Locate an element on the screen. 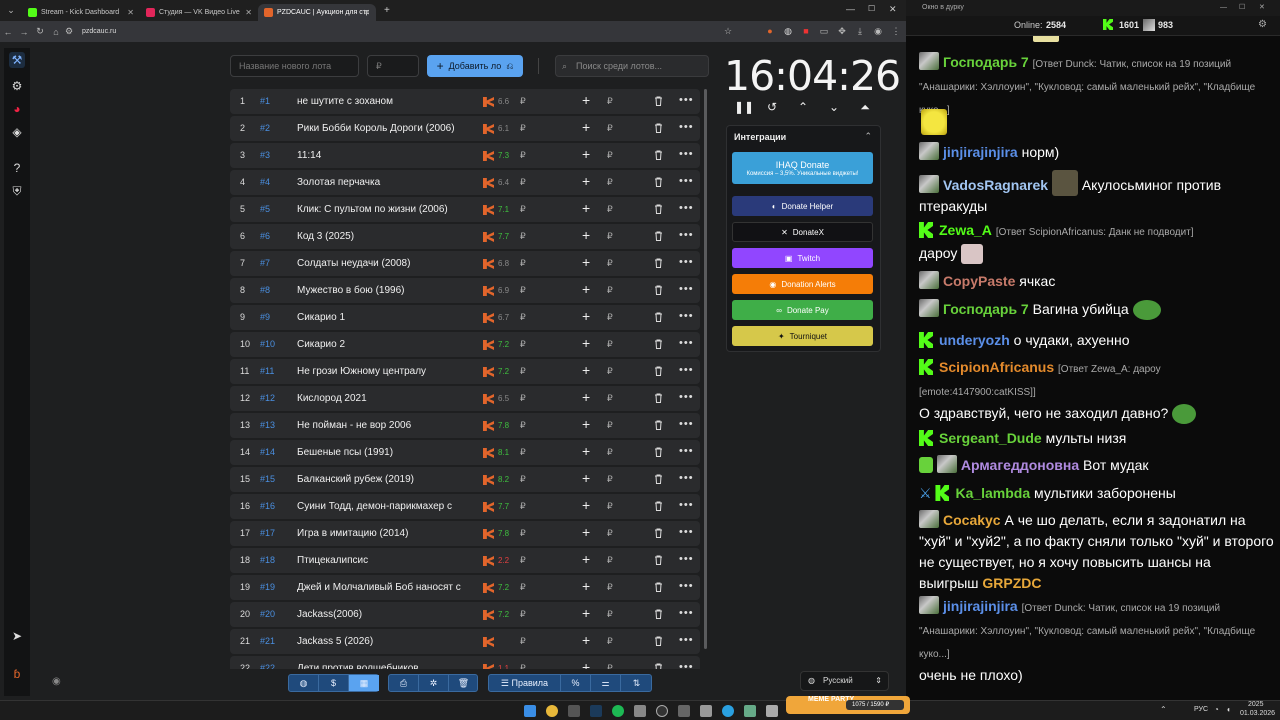  forward-icon: → is located at coordinates (24, 32).